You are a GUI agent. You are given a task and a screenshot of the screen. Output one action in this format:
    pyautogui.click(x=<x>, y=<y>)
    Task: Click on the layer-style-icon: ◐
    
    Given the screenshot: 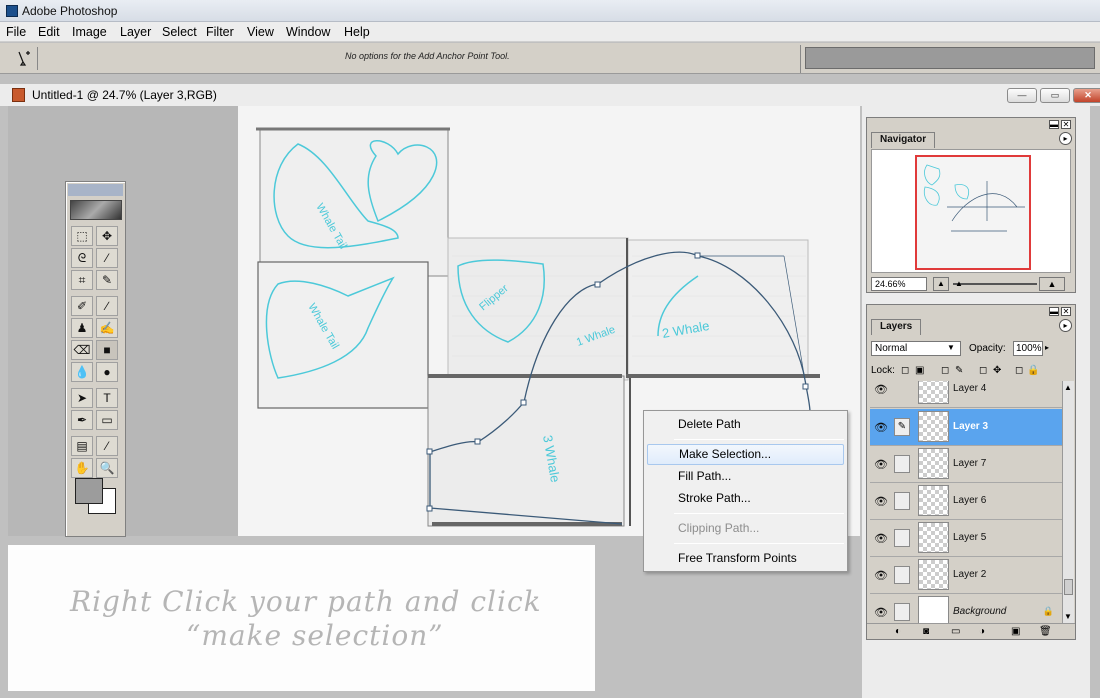 What is the action you would take?
    pyautogui.click(x=898, y=631)
    